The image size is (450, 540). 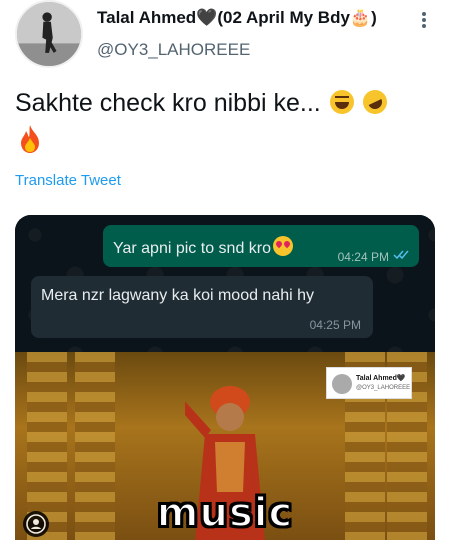 I want to click on tweet-watermark: Talal Ahmed🖤 @OY3_LAHOREEE, so click(x=369, y=383).